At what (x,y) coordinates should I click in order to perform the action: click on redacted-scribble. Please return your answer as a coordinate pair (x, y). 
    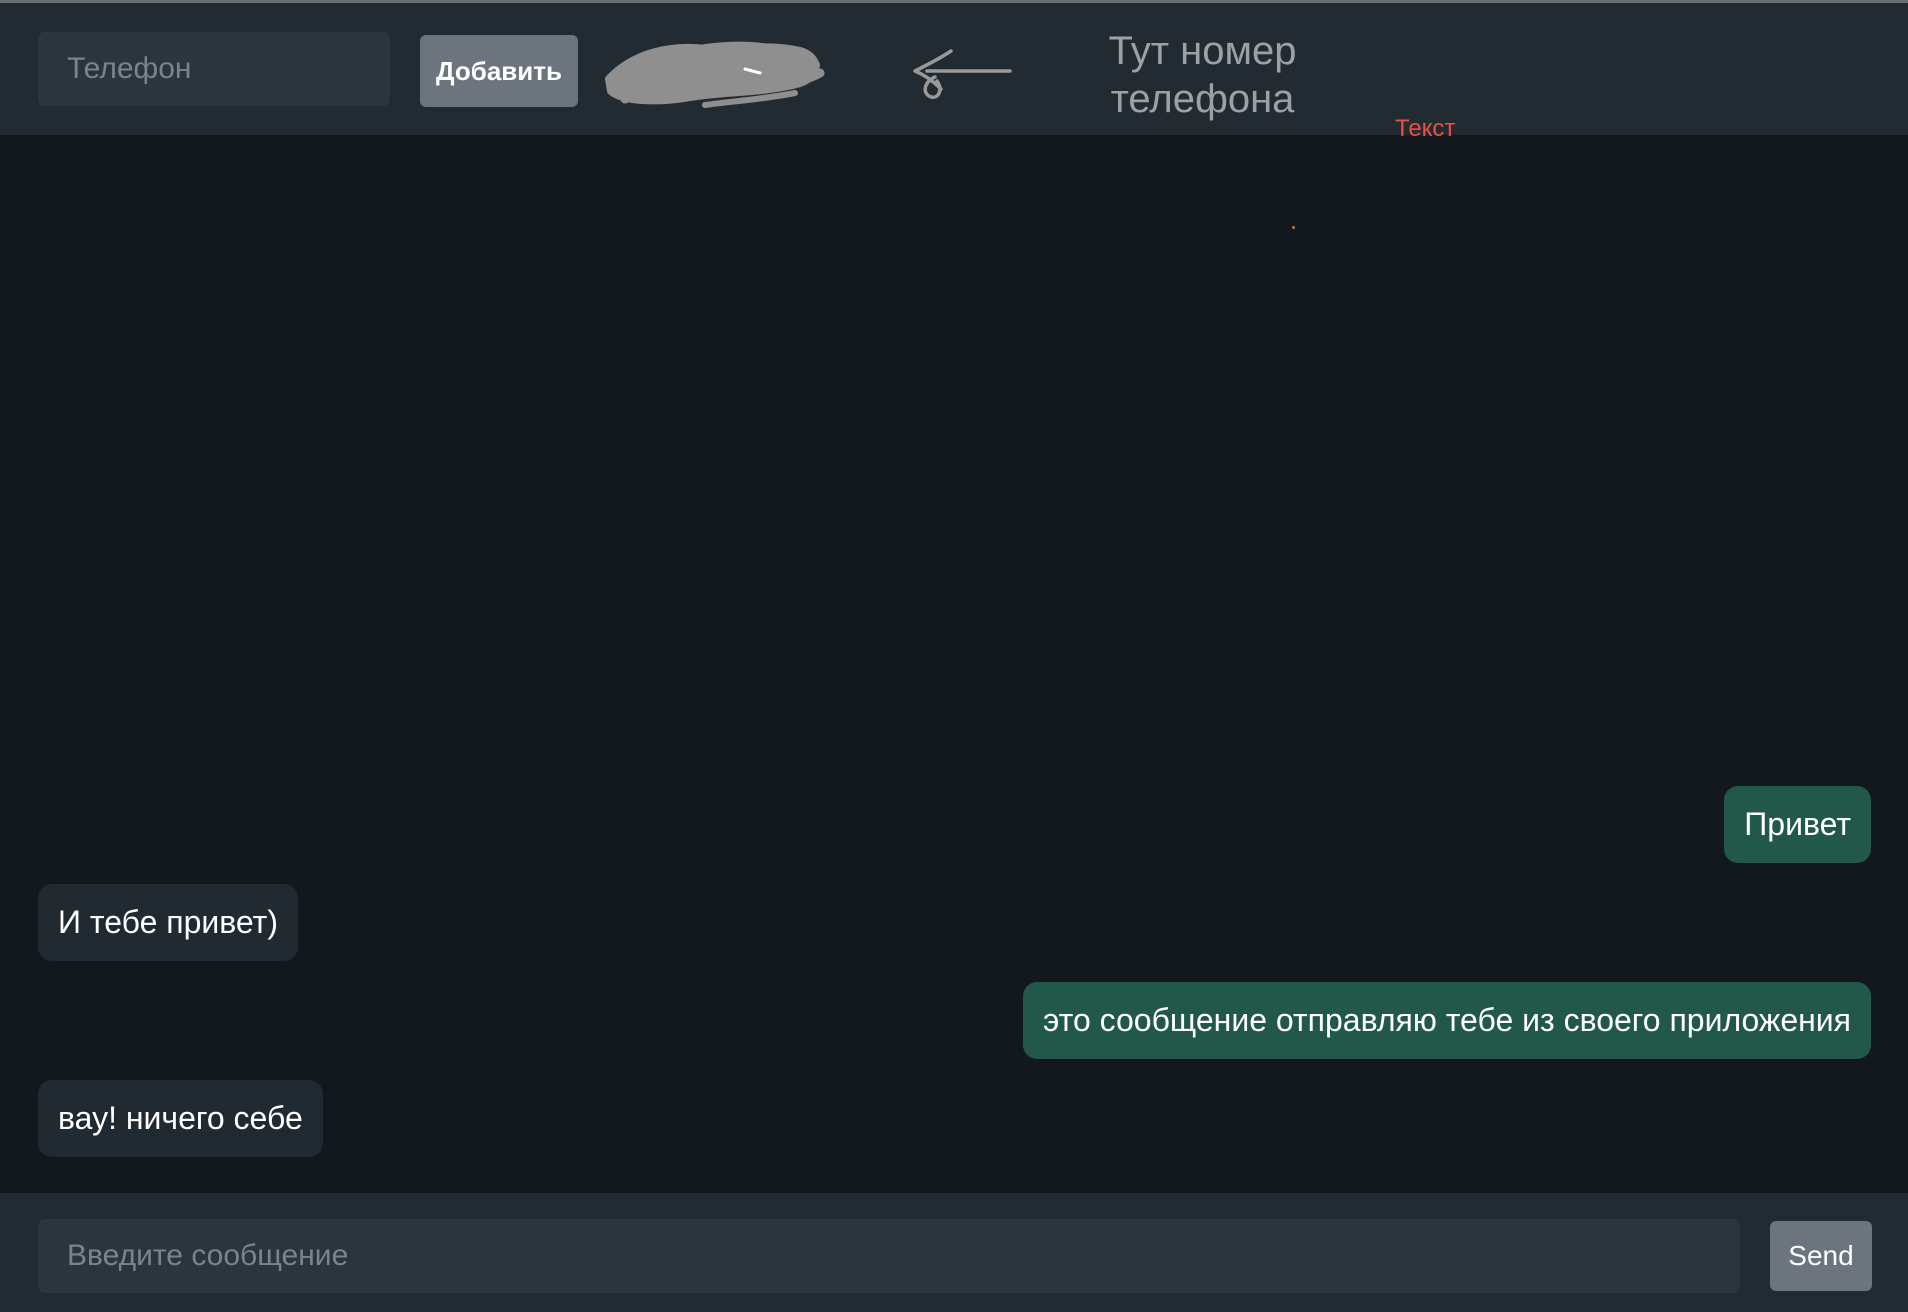
    Looking at the image, I should click on (715, 74).